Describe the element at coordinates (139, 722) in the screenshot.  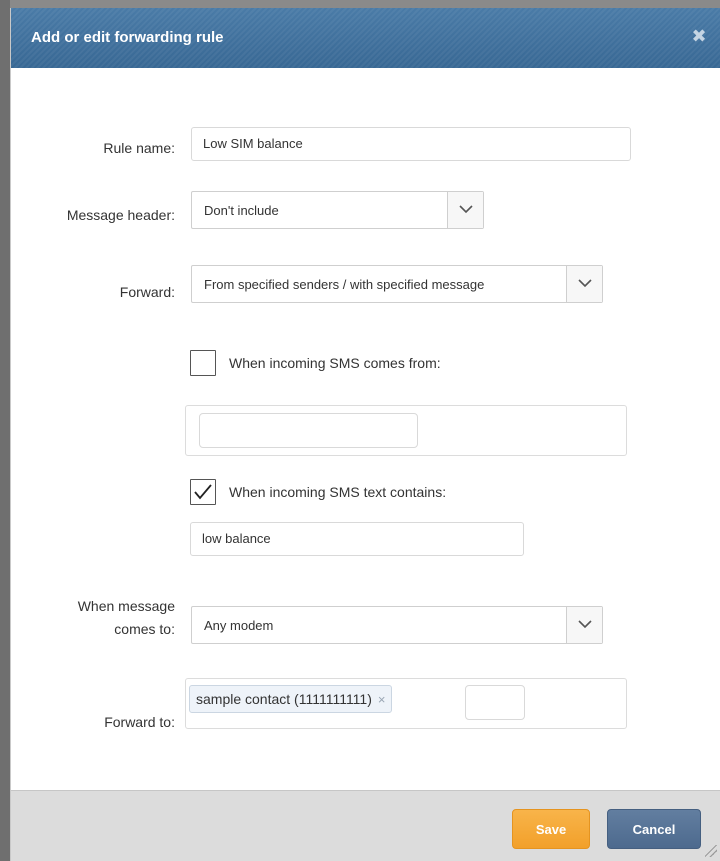
I see `forward-to-label: Forward to:` at that location.